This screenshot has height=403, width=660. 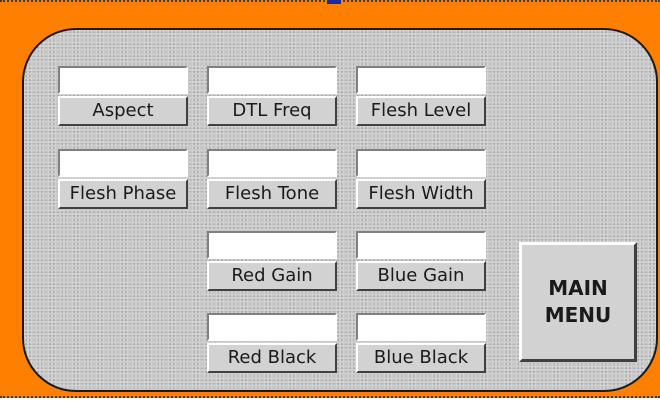 I want to click on flesh-tone-button: Flesh Tone, so click(x=272, y=194).